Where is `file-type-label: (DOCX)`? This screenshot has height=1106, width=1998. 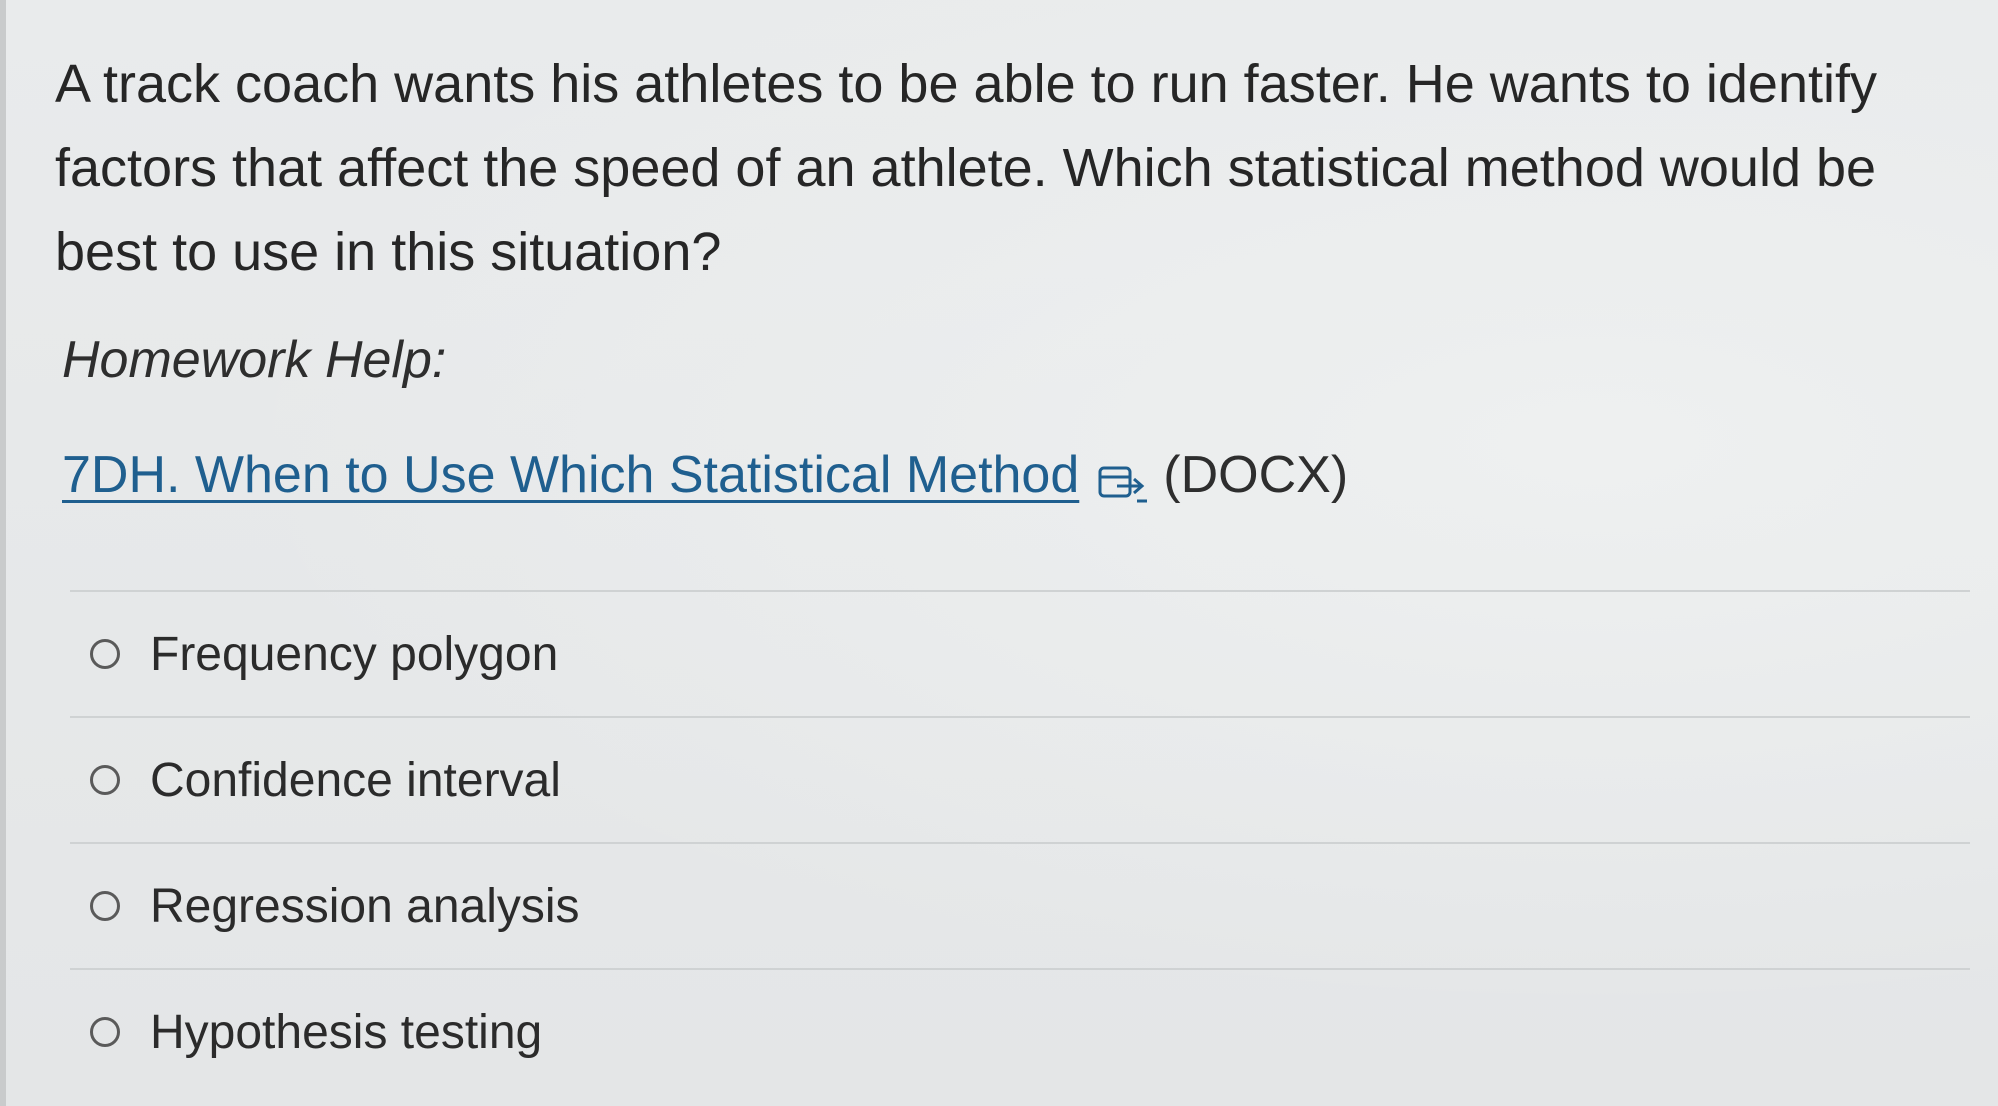 file-type-label: (DOCX) is located at coordinates (1256, 475).